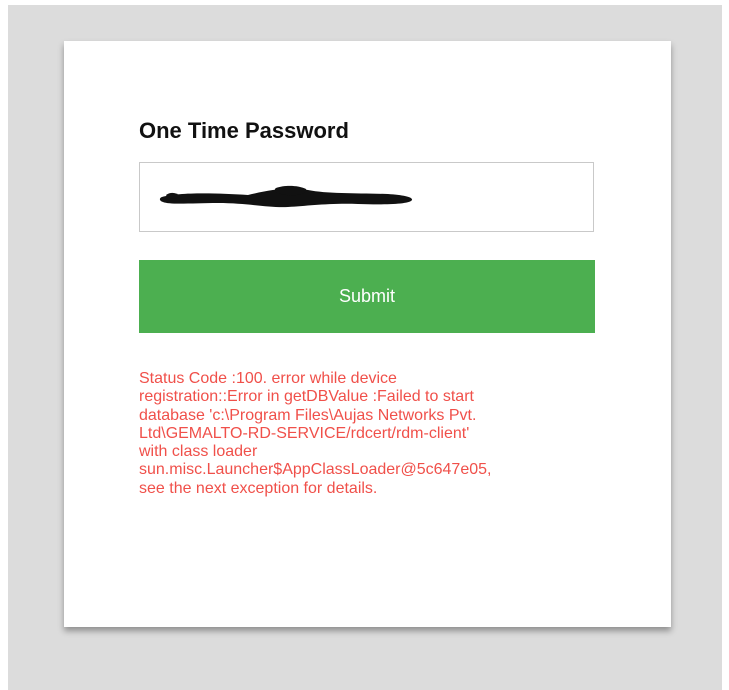  I want to click on redaction-mark, so click(286, 196).